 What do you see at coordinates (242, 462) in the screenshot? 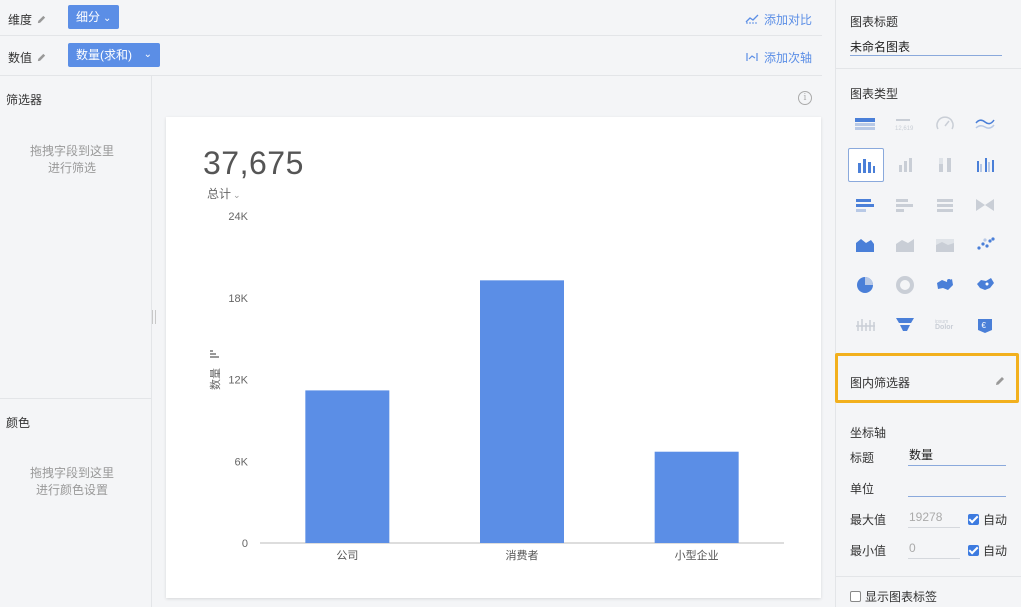
I see `y-tick-label: 6K` at bounding box center [242, 462].